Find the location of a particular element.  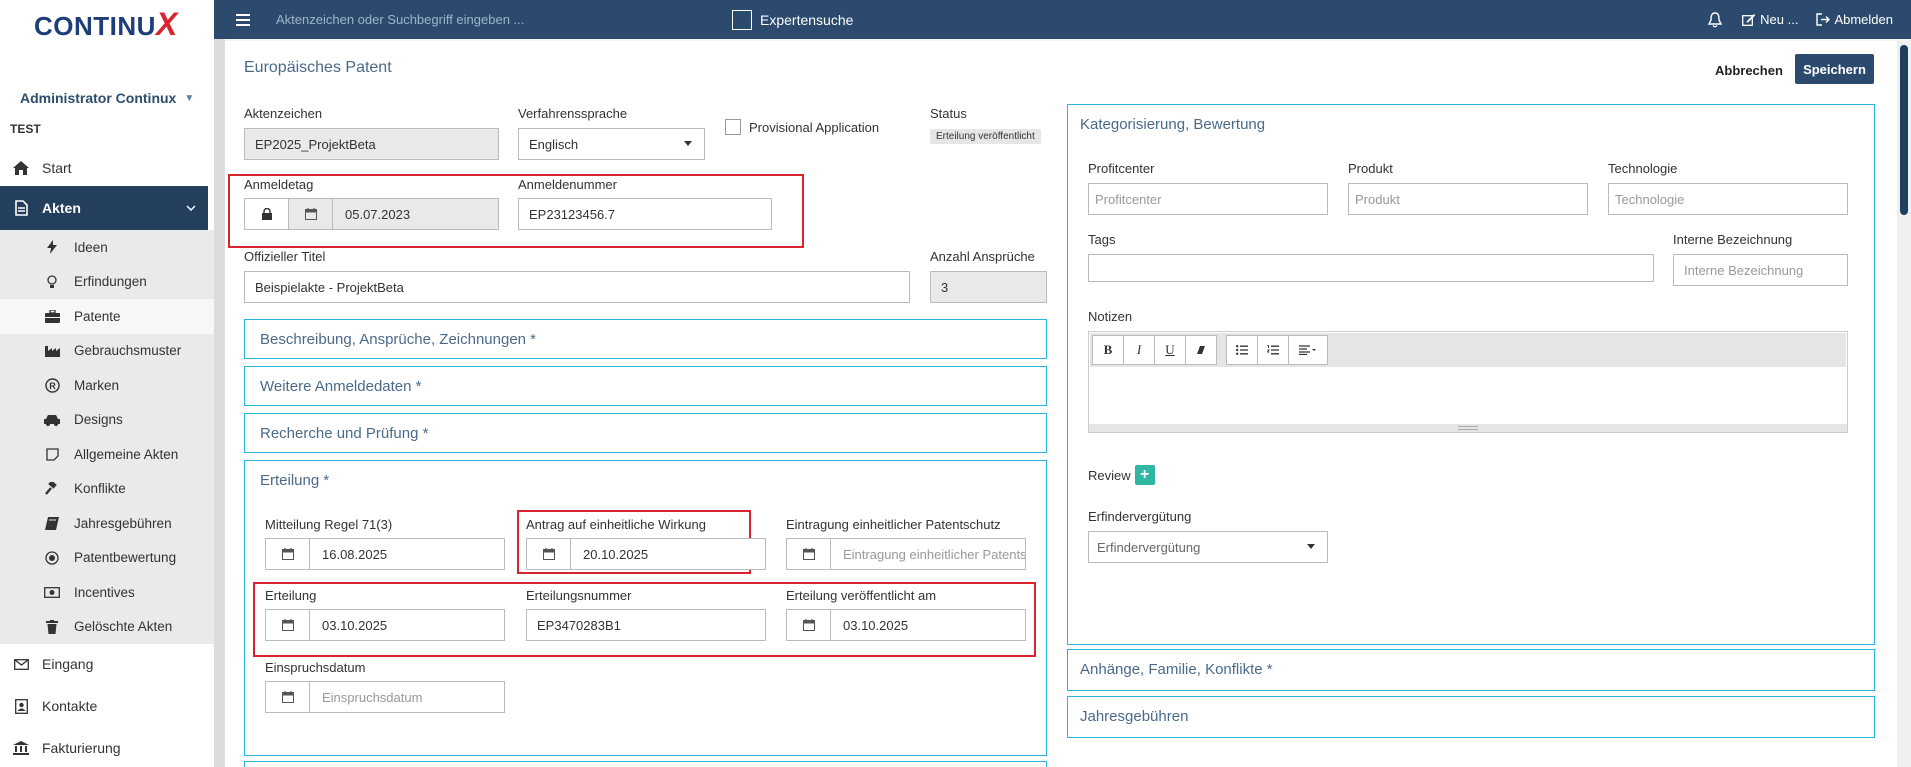

sub-erfindungen: Erfindungen is located at coordinates (107, 282).